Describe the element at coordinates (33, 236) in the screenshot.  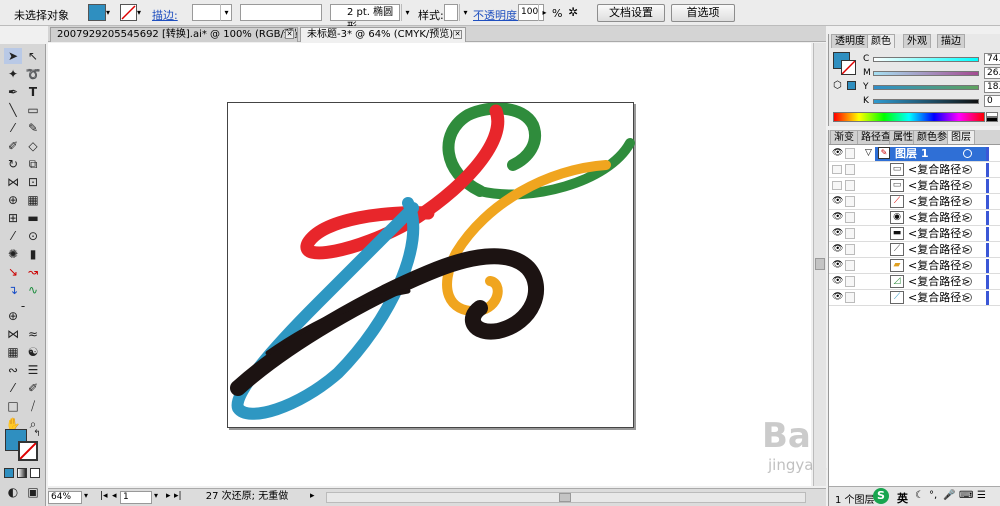
I see `blend-icon: ⊙` at that location.